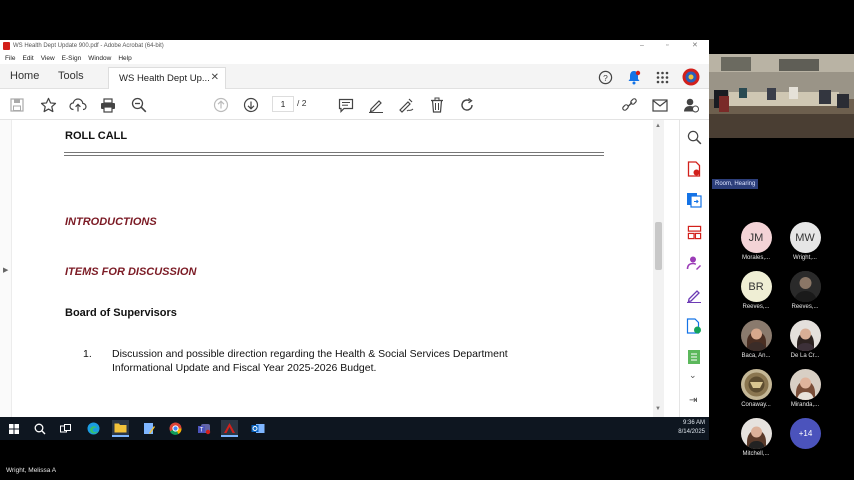 The width and height of the screenshot is (854, 480). I want to click on roll-call-heading: ROLL CALL, so click(96, 136).